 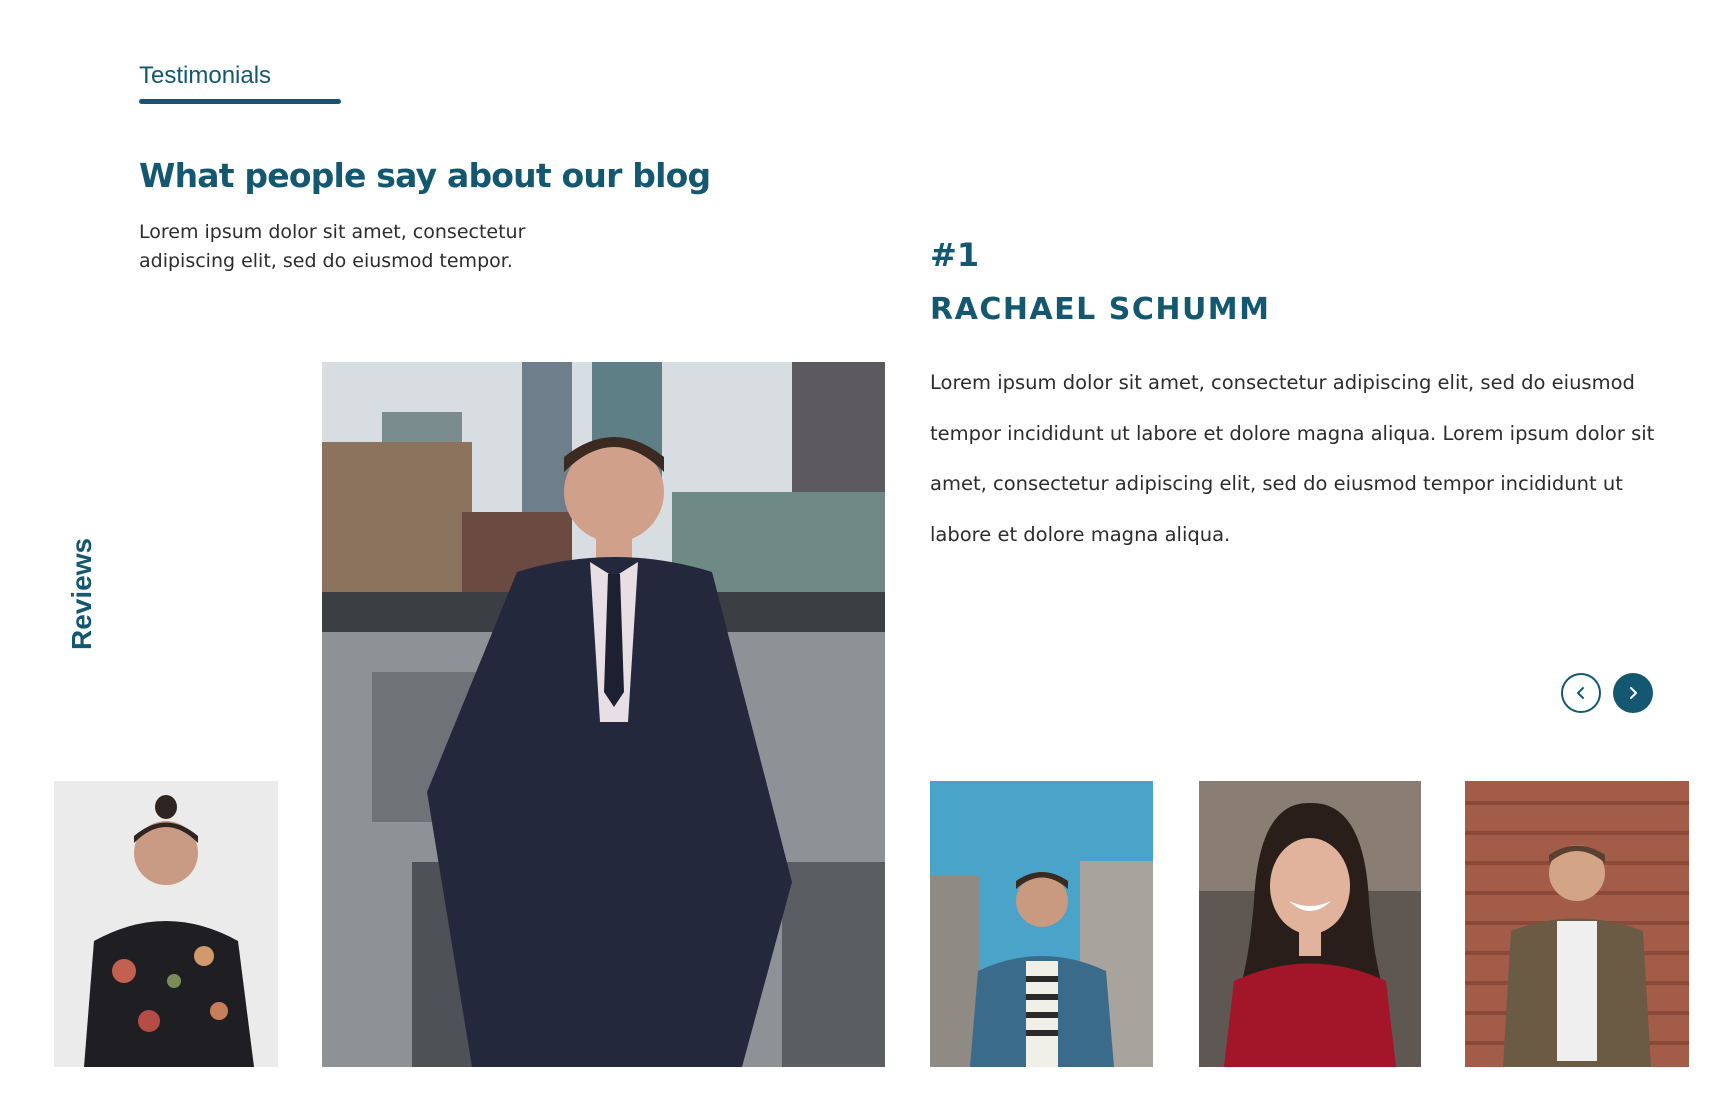 I want to click on previous-testimonial-button, so click(x=1581, y=693).